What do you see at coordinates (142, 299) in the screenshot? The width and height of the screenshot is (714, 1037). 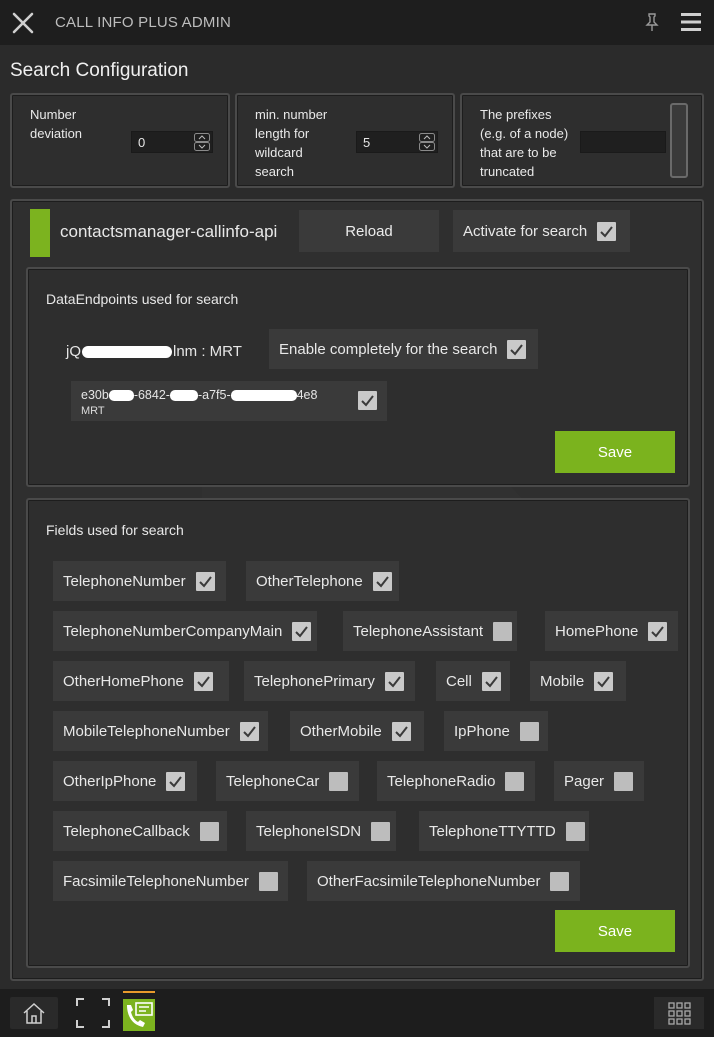 I see `dataendpoints-title: DataEndpoints used for search` at bounding box center [142, 299].